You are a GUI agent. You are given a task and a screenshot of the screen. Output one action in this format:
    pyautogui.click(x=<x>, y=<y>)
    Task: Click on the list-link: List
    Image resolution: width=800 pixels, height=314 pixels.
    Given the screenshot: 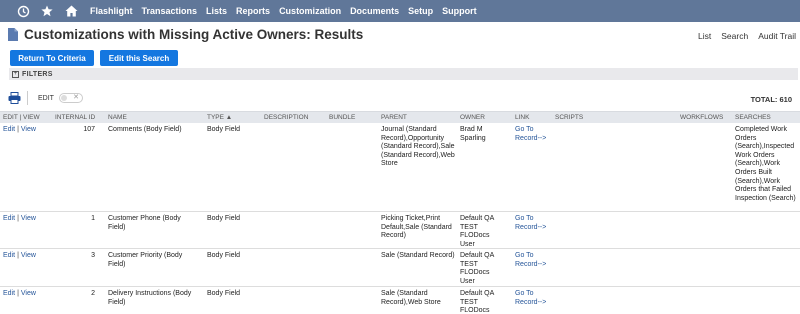 What is the action you would take?
    pyautogui.click(x=704, y=36)
    